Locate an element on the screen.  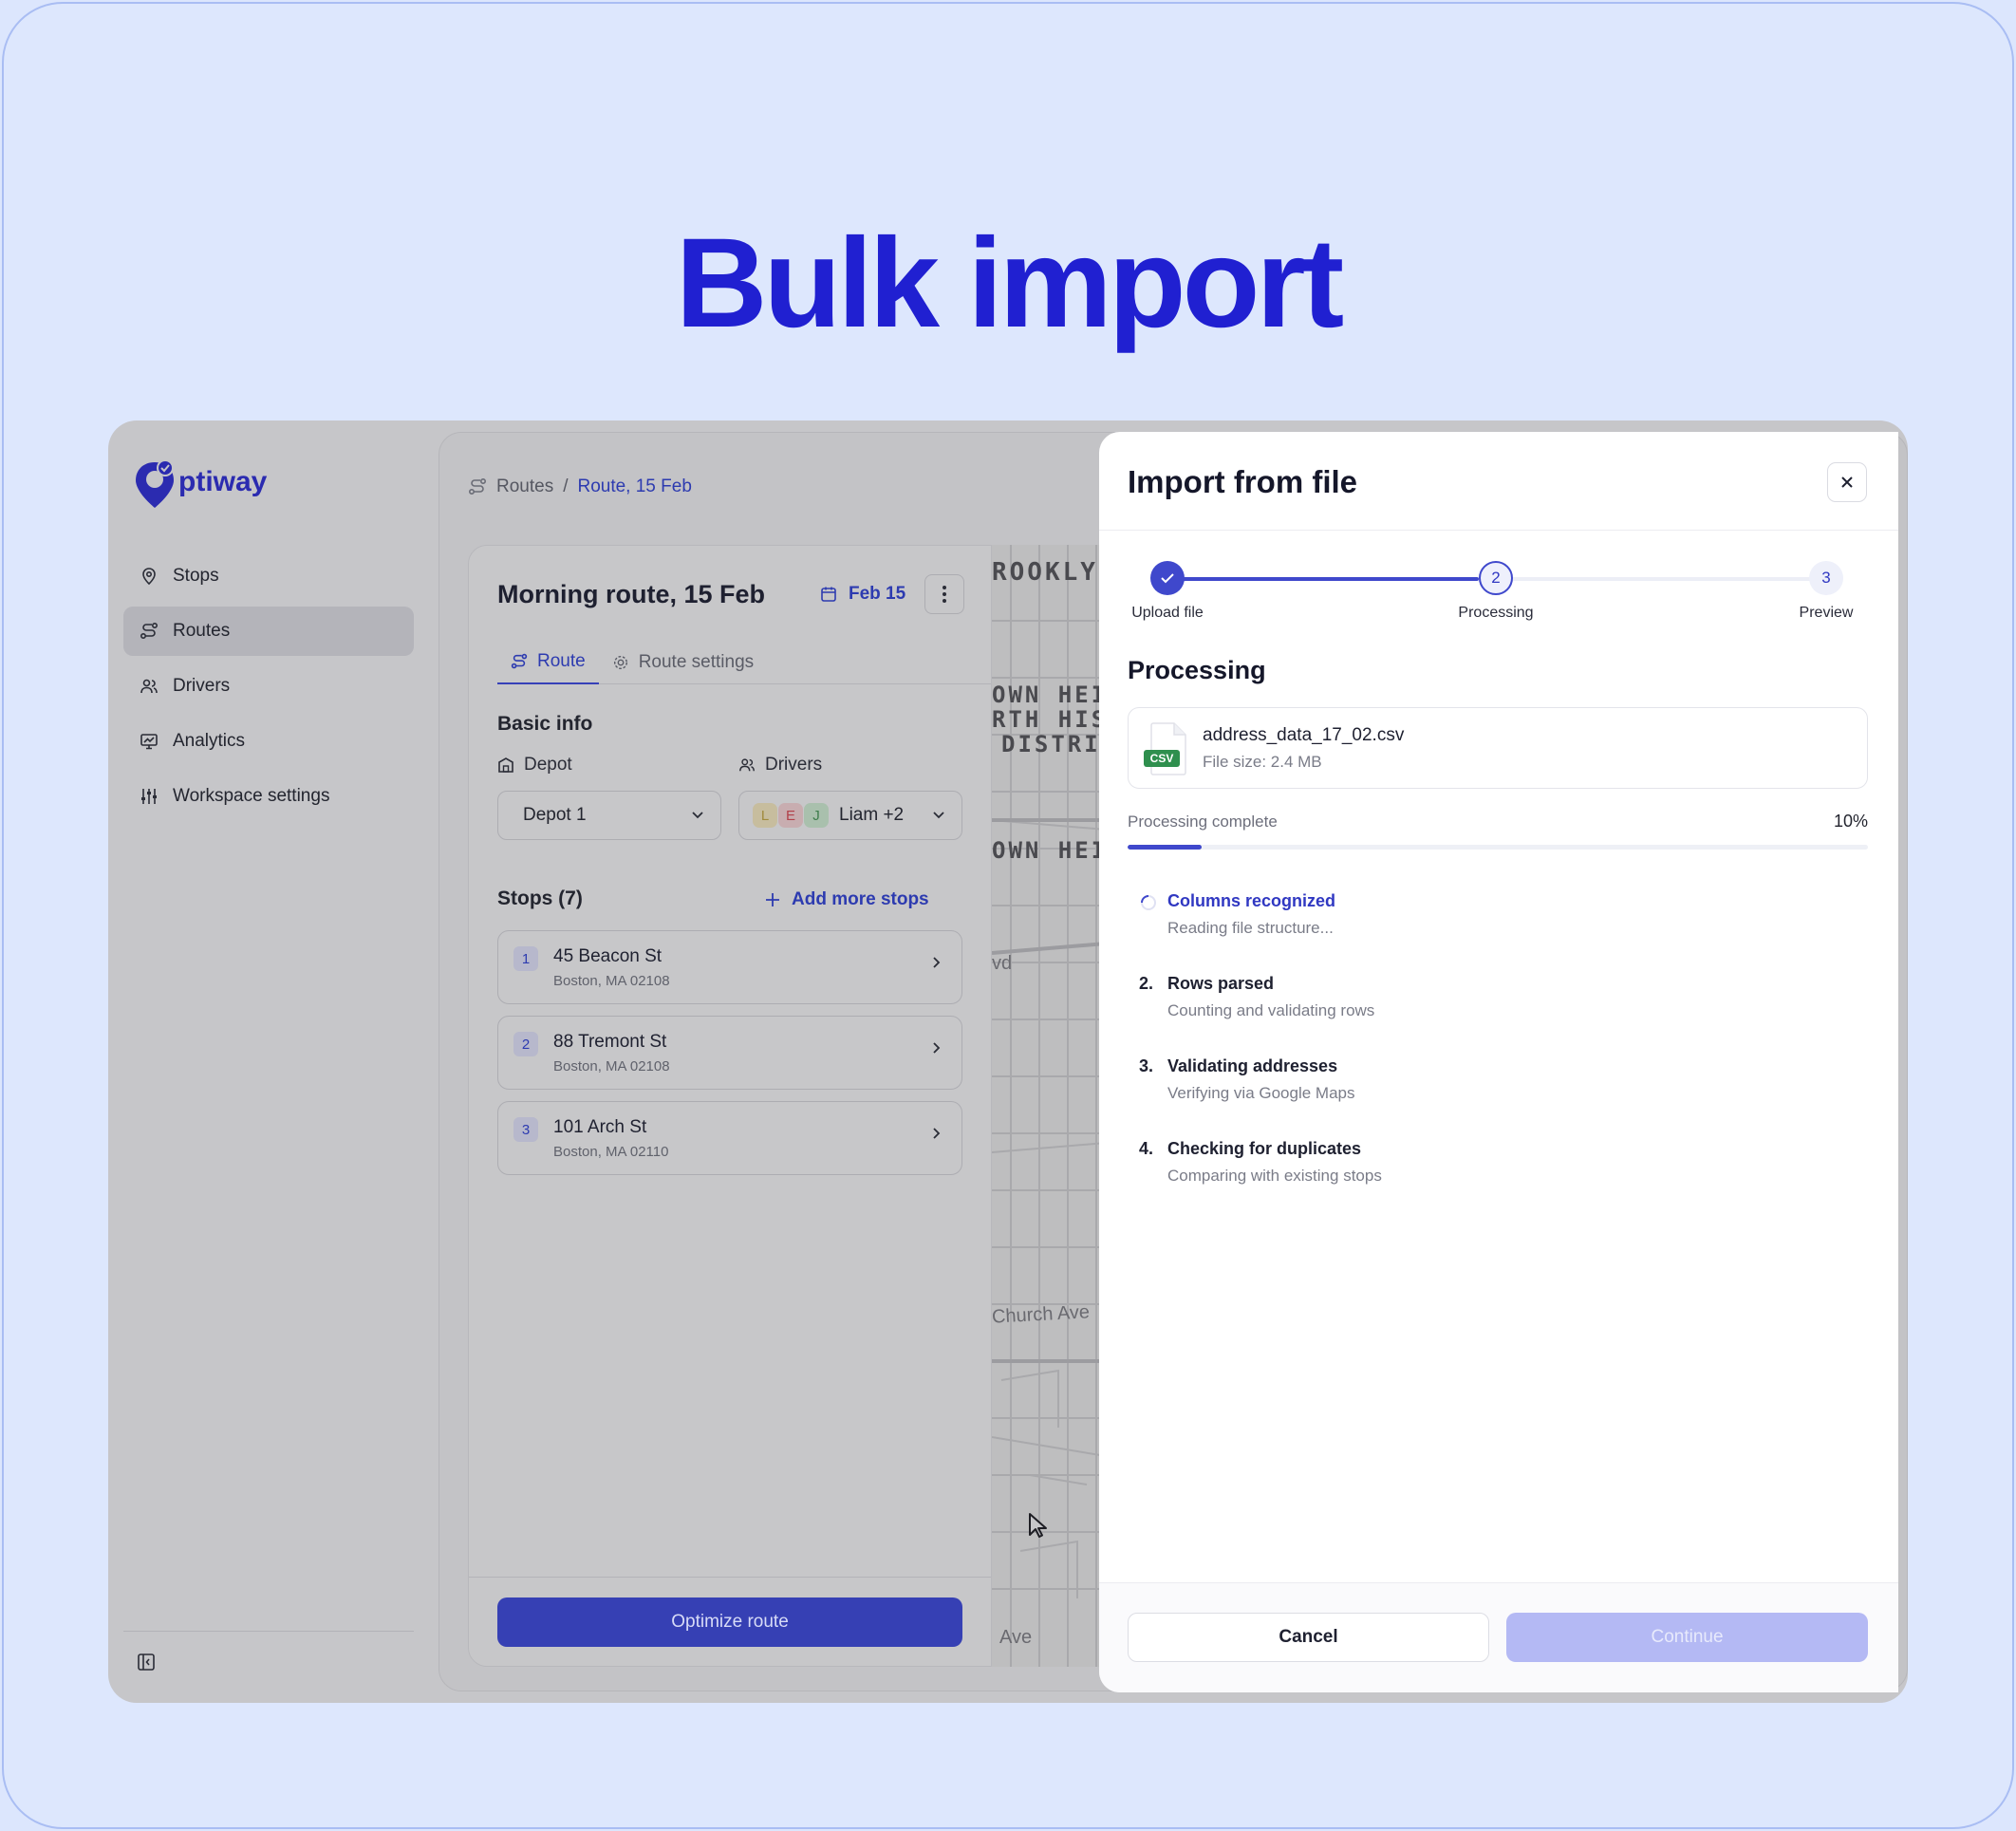
stop-address: 101 Arch St is located at coordinates (600, 1127).